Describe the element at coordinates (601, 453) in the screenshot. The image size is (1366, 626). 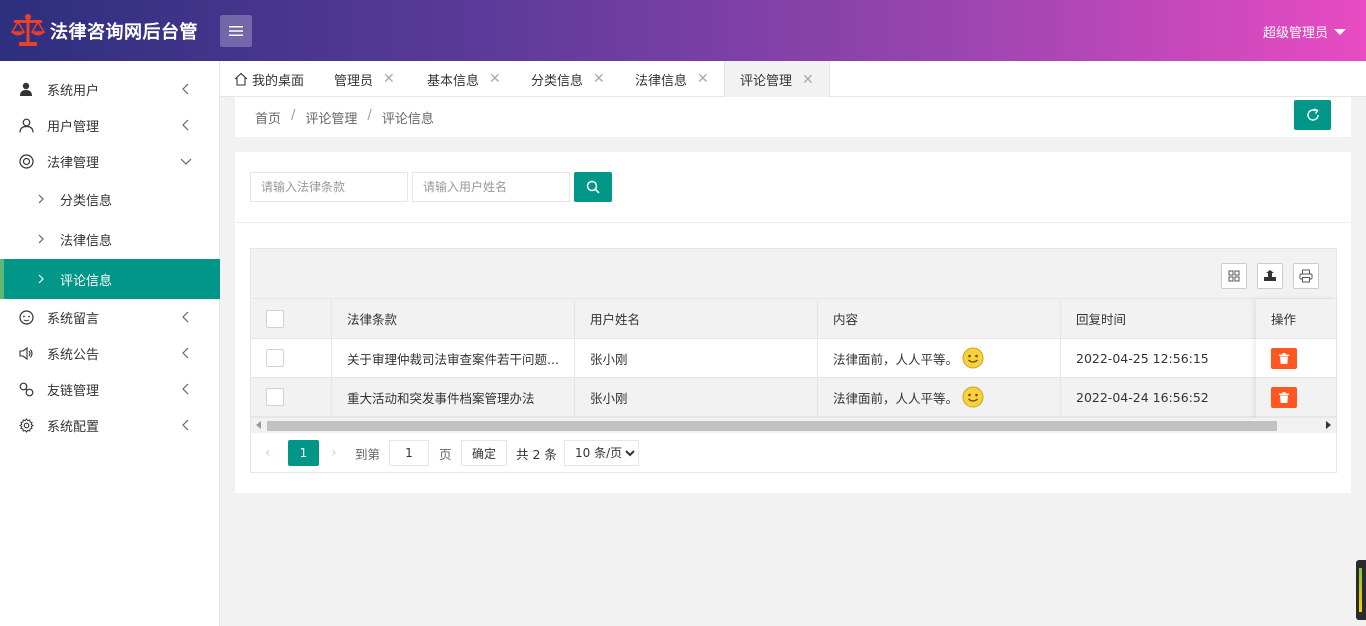
I see `page-size-select: 10 条/页` at that location.